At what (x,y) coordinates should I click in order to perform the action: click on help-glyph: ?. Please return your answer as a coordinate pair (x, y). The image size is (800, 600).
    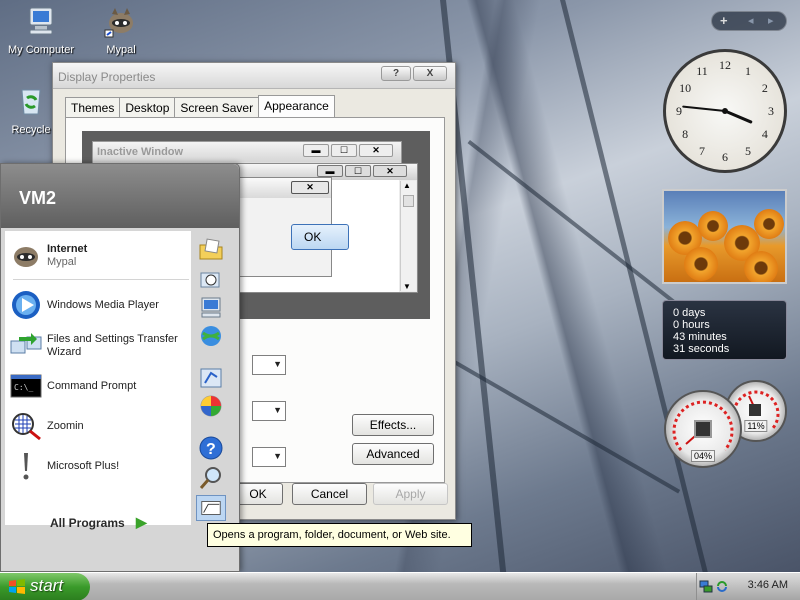
    Looking at the image, I should click on (396, 73).